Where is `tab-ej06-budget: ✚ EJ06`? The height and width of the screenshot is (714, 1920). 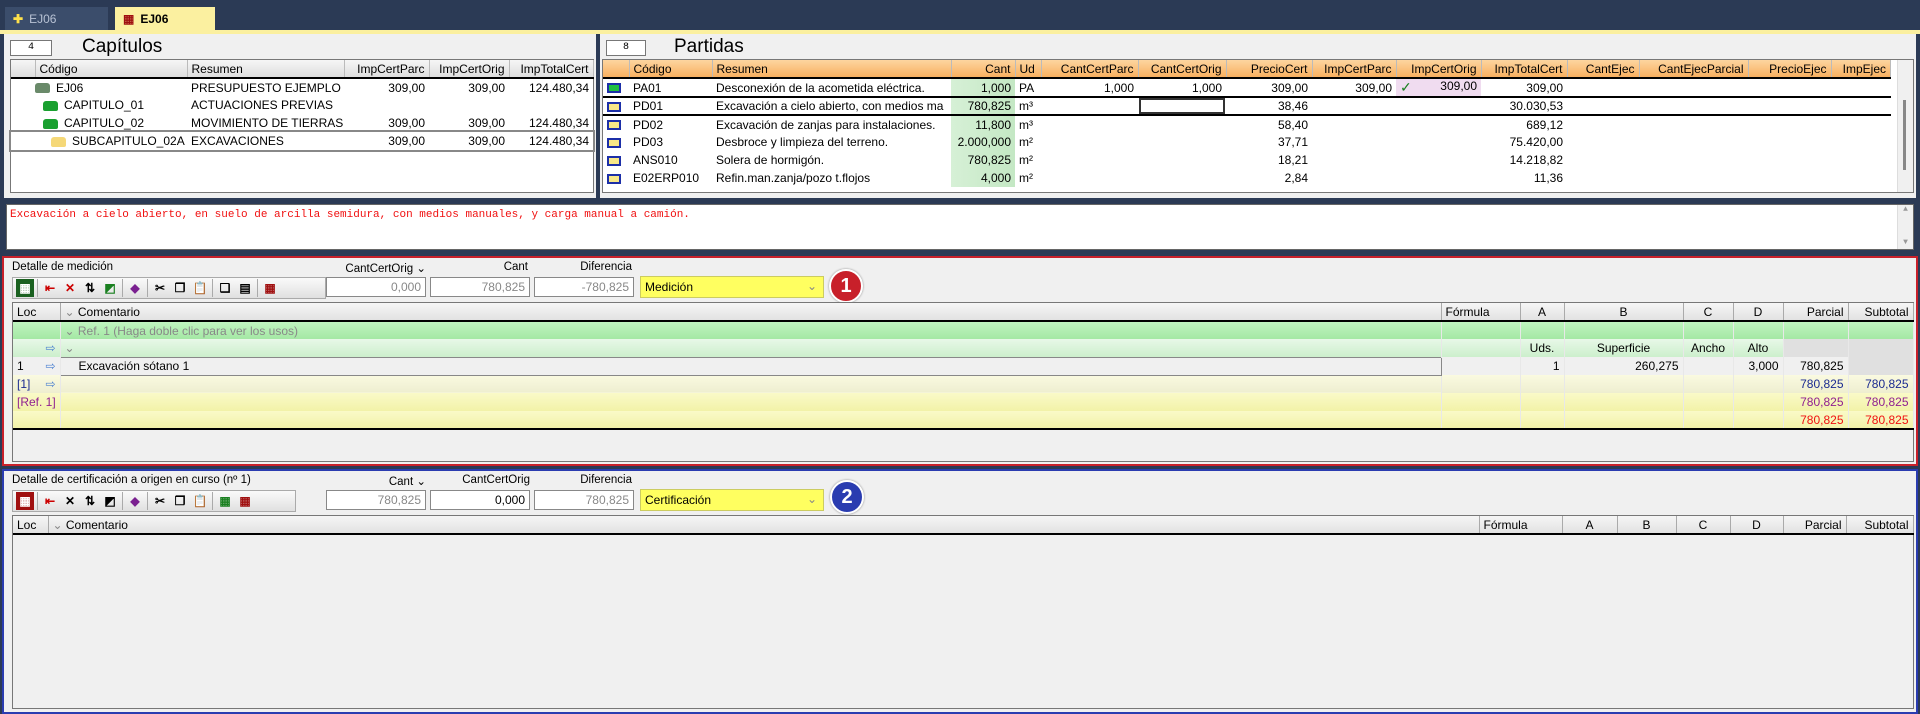 tab-ej06-budget: ✚ EJ06 is located at coordinates (56, 18).